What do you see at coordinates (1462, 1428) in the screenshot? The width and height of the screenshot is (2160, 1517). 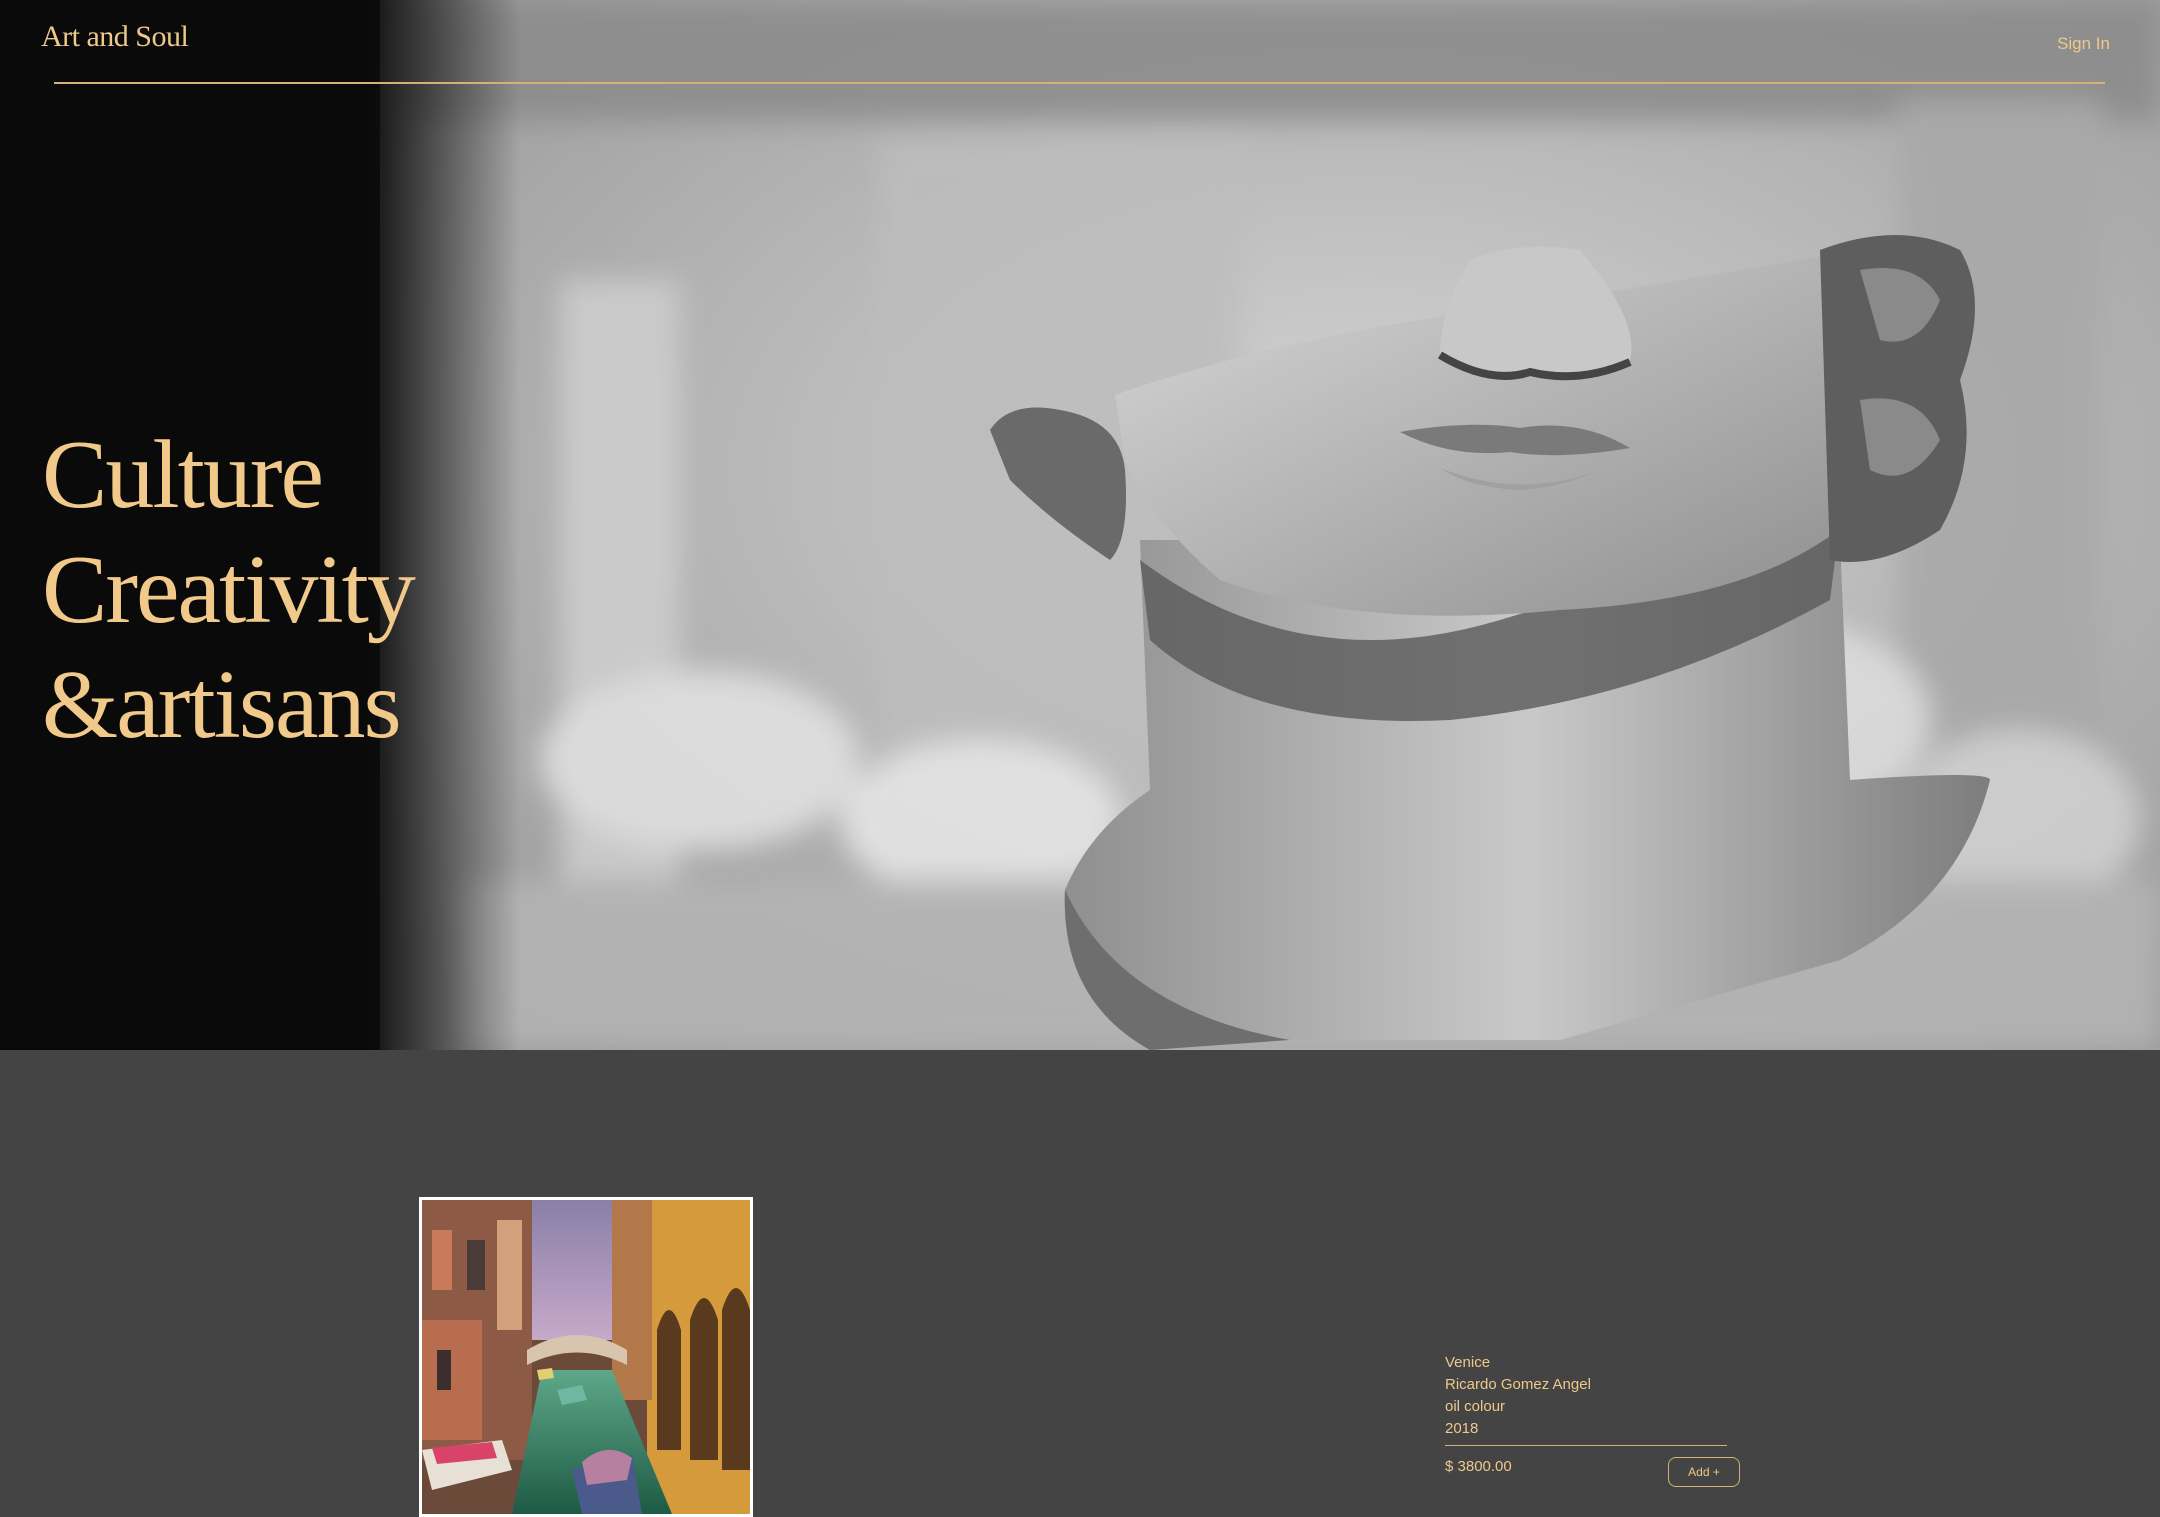 I see `artwork-year: 2018` at bounding box center [1462, 1428].